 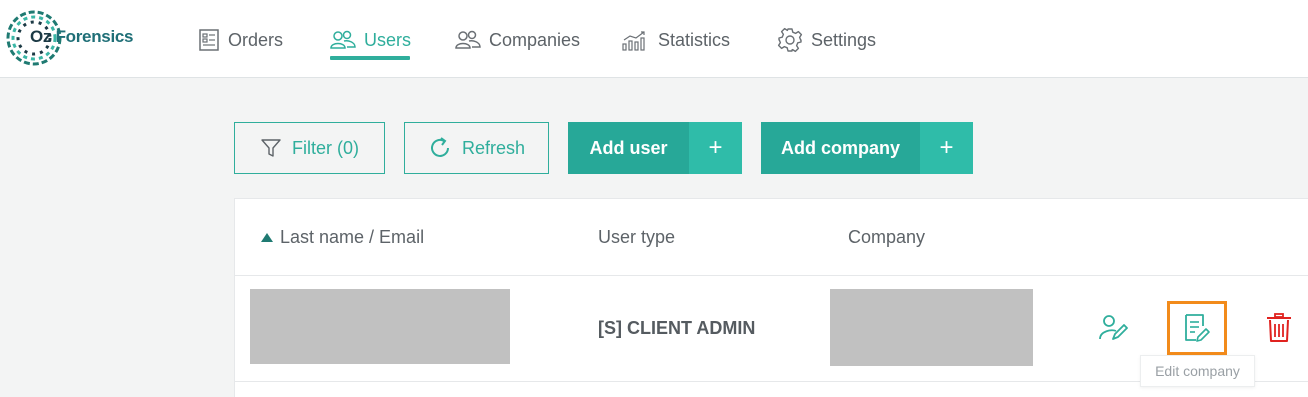 I want to click on brand-name-oz: Oz, so click(x=41, y=36).